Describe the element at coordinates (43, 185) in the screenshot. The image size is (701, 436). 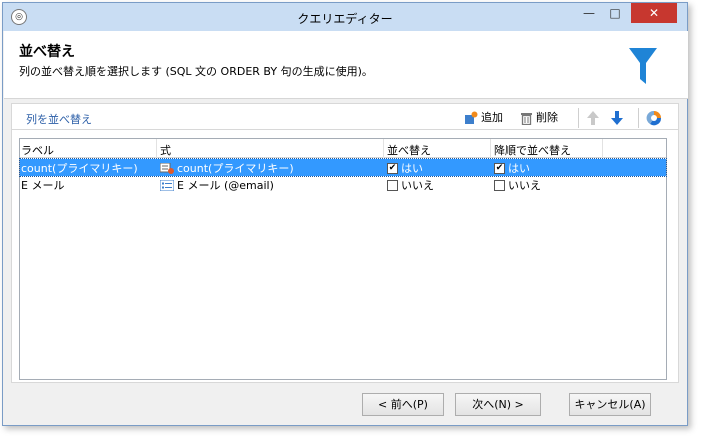
I see `row-label: E メール` at that location.